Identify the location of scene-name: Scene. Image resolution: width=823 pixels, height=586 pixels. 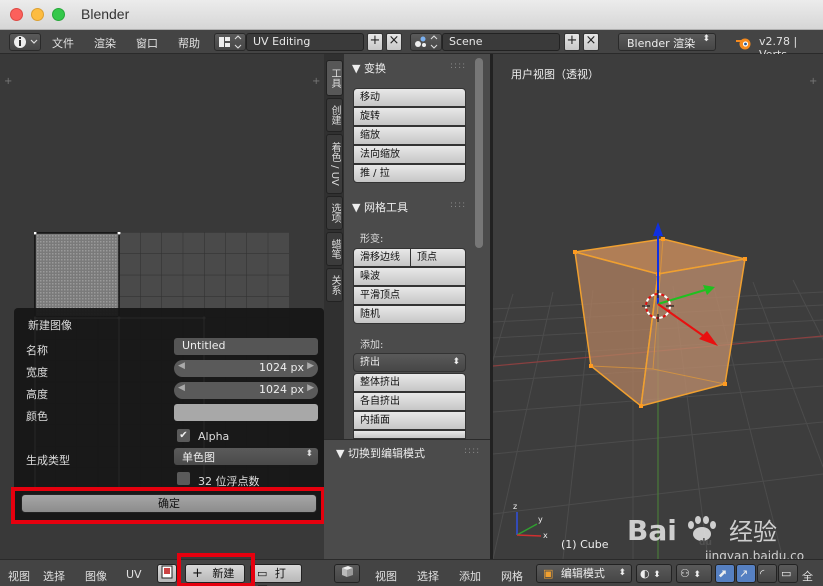
(501, 42).